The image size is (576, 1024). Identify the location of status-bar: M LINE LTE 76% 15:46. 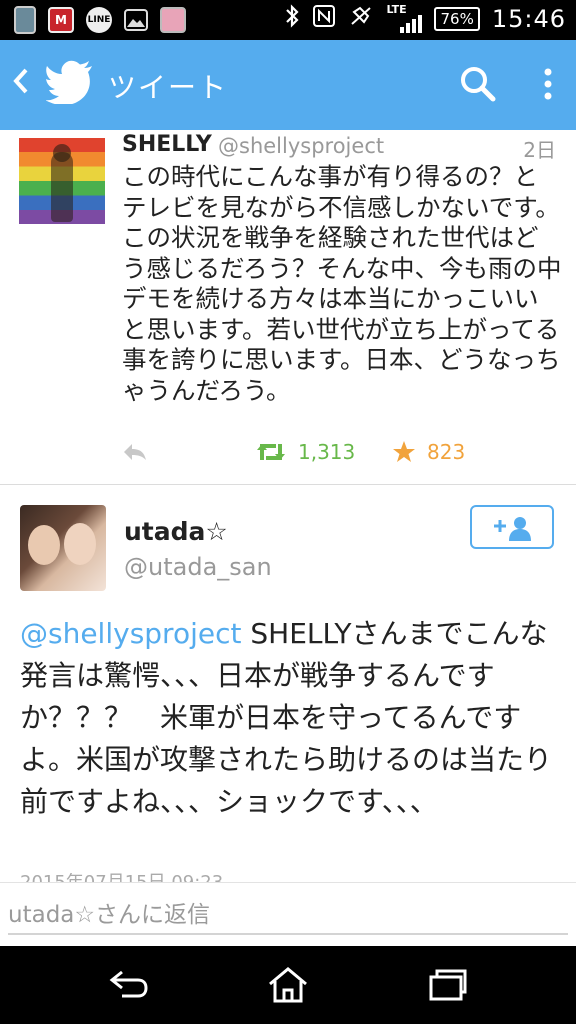
(288, 20).